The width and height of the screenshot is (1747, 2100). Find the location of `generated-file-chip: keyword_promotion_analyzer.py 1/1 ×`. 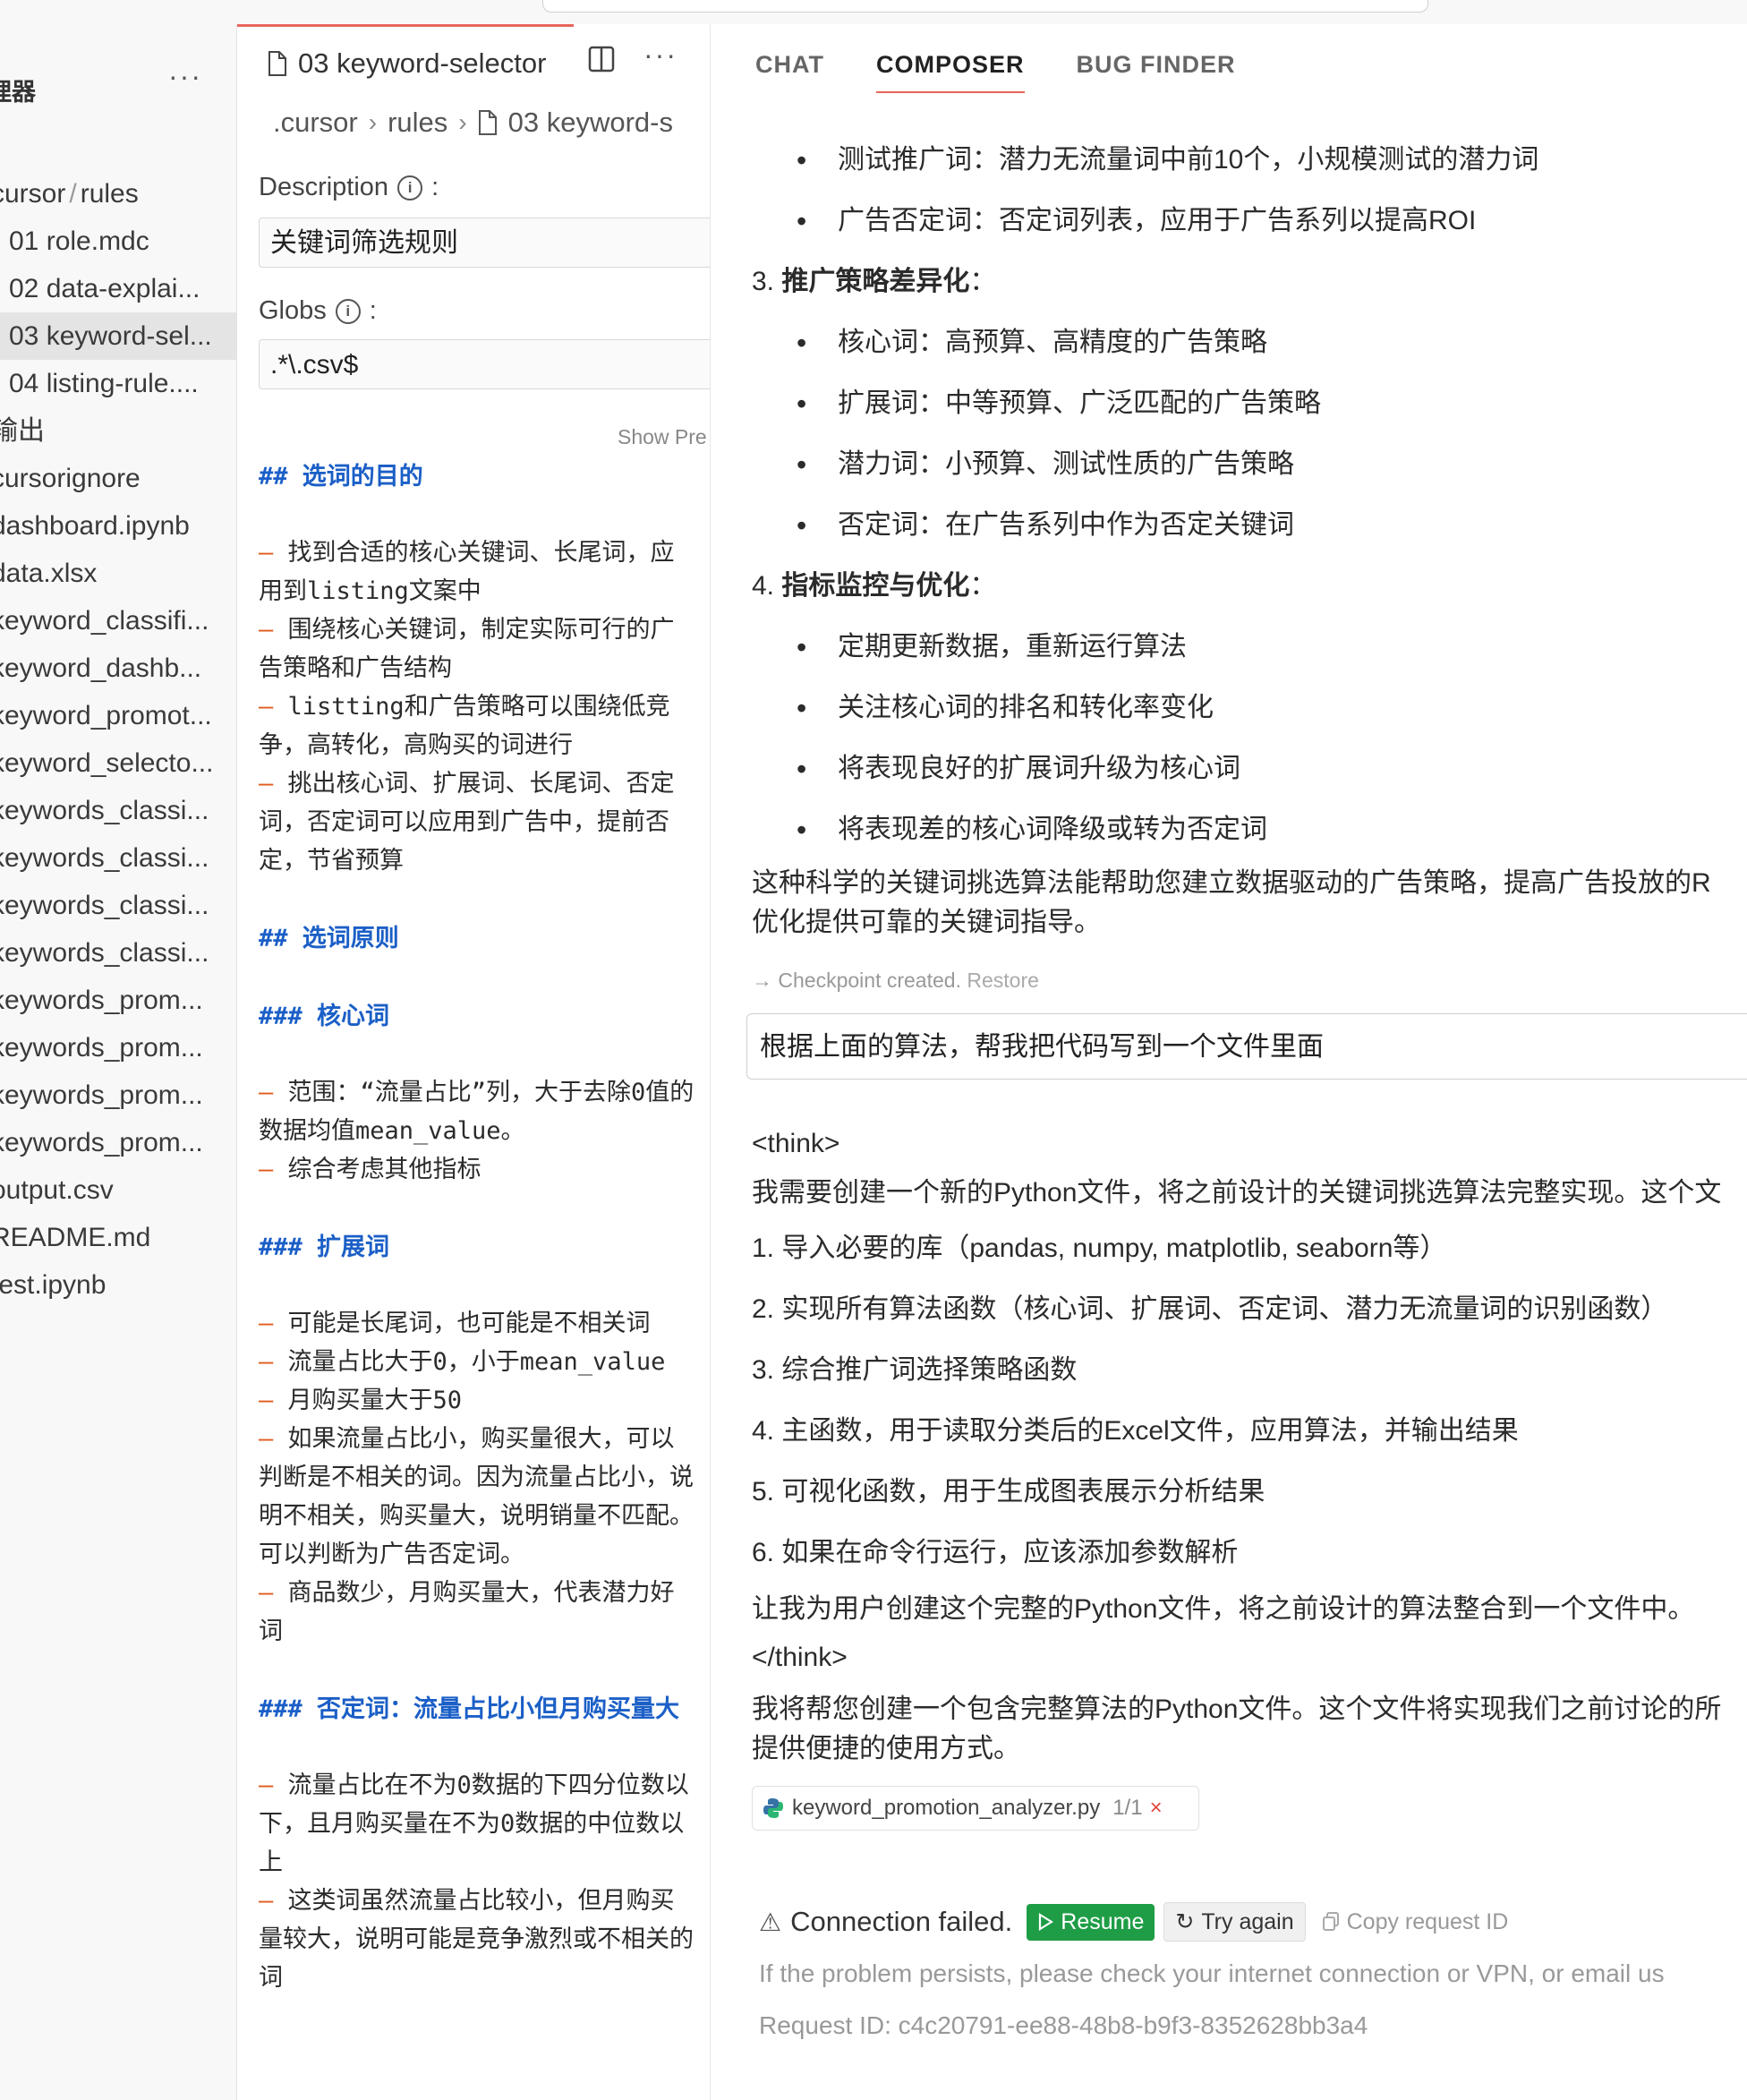

generated-file-chip: keyword_promotion_analyzer.py 1/1 × is located at coordinates (975, 1809).